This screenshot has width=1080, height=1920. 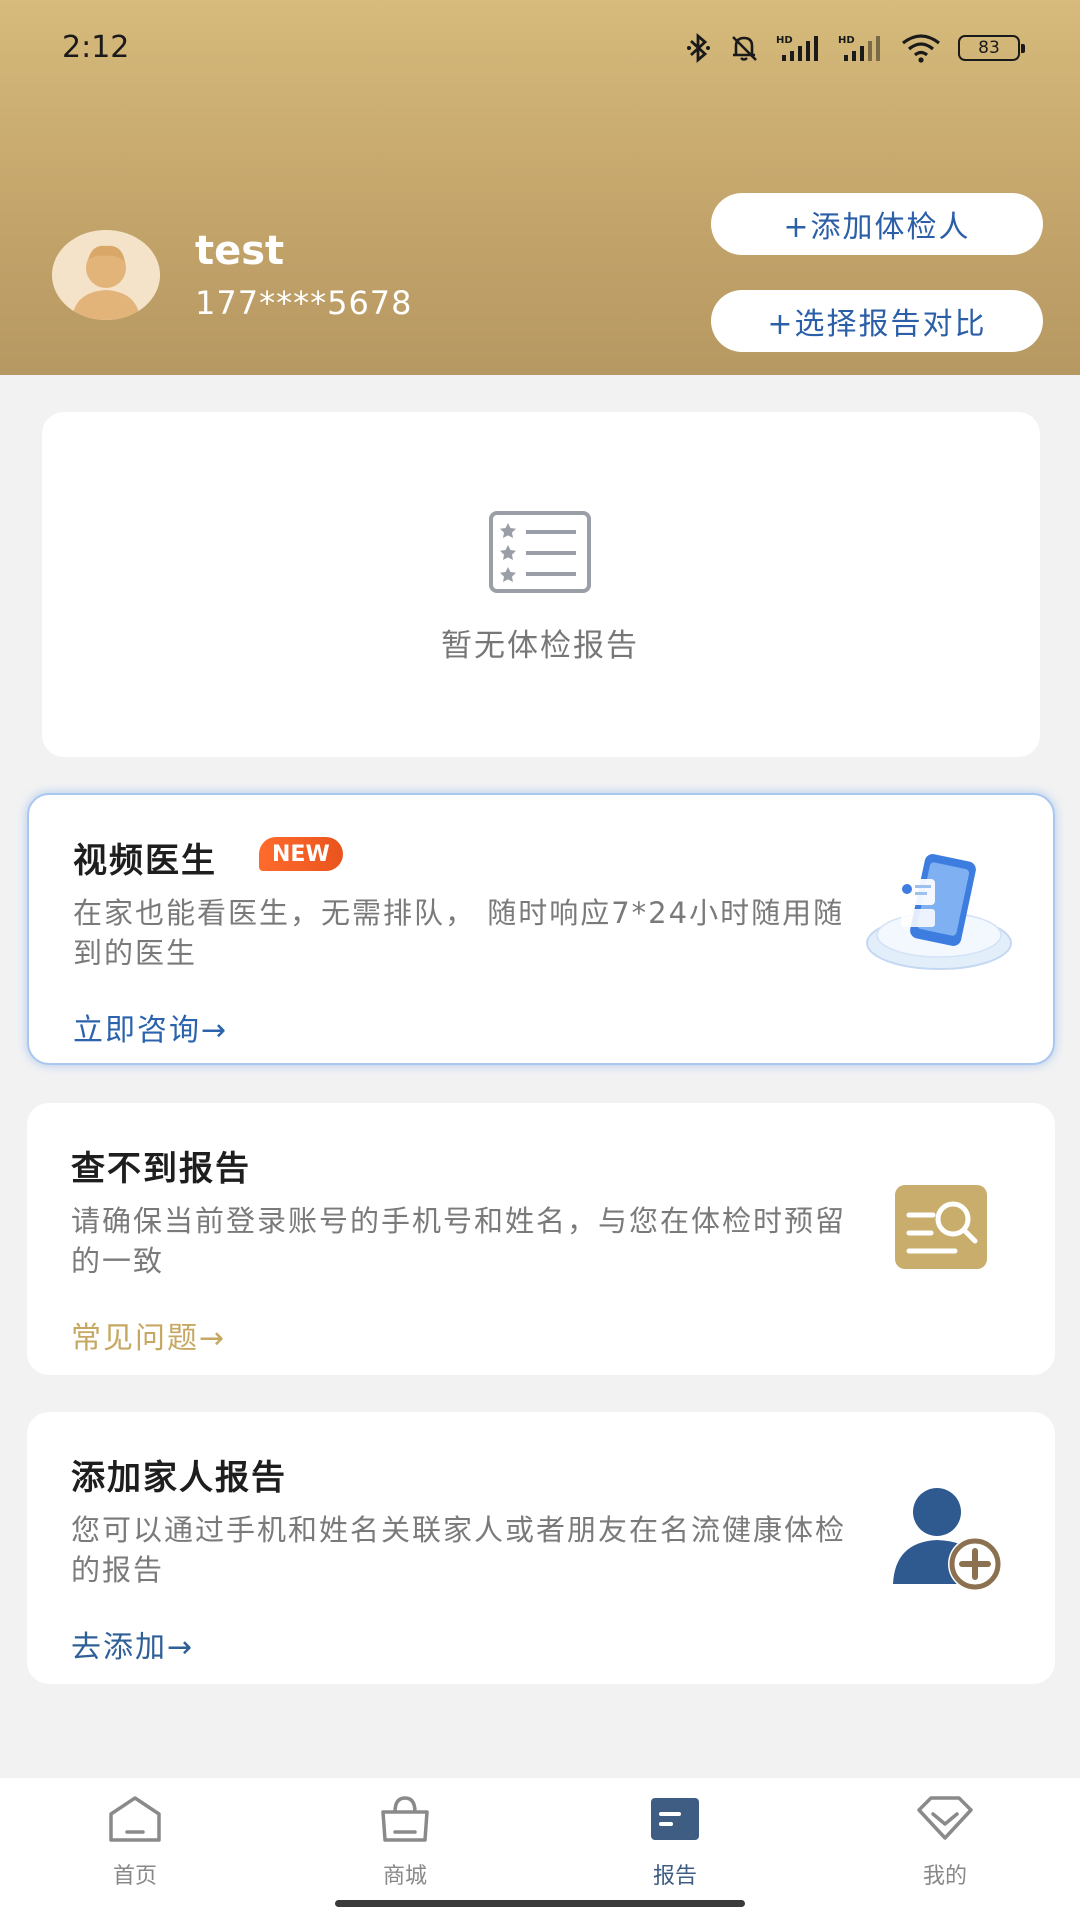 What do you see at coordinates (304, 303) in the screenshot?
I see `user-phone: 177****5678` at bounding box center [304, 303].